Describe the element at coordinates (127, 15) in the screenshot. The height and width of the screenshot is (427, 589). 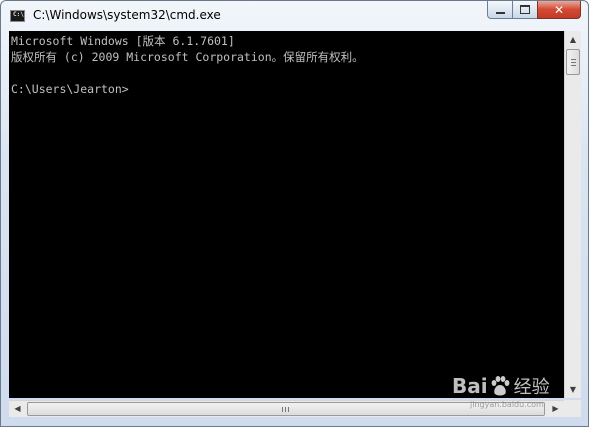
I see `window-title: C:\Windows\system32\cmd.exe` at that location.